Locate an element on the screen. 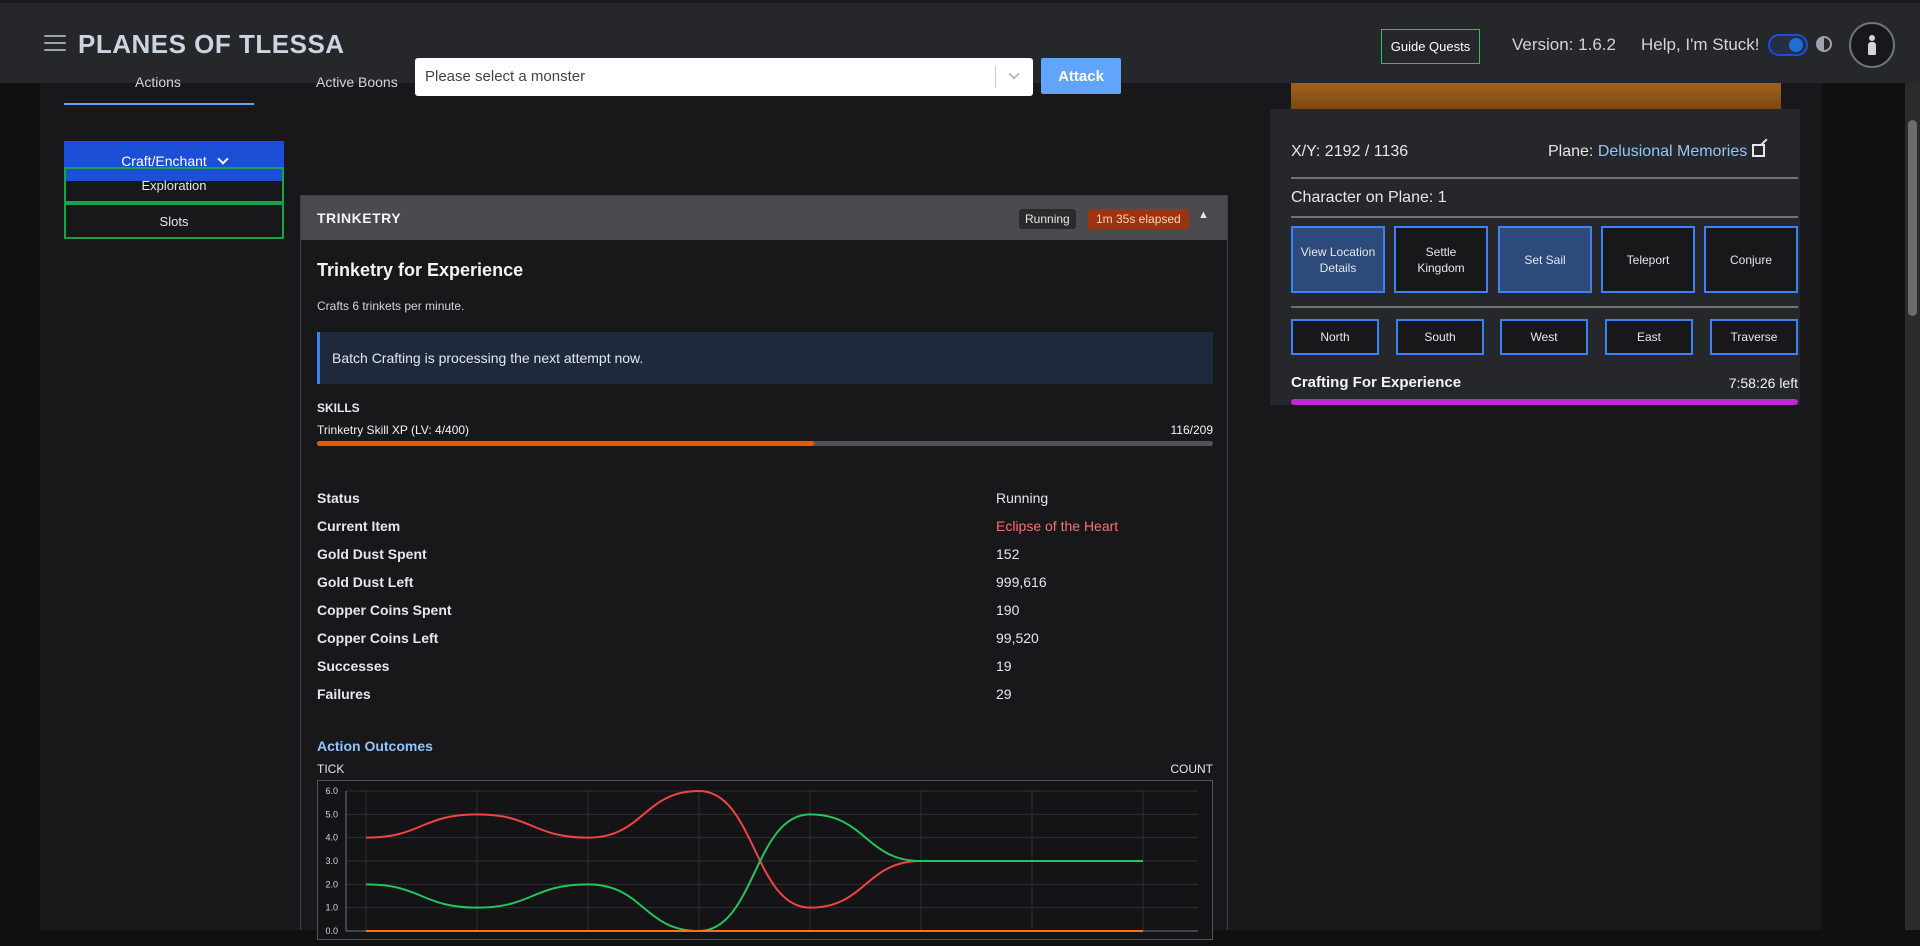 The height and width of the screenshot is (946, 1920). outcomes-chart-svg: 0.0 1.0 2.0 3.0 4.0 5.0 6.0 1 2 3 4 5 6 7 8 is located at coordinates (761, 866).